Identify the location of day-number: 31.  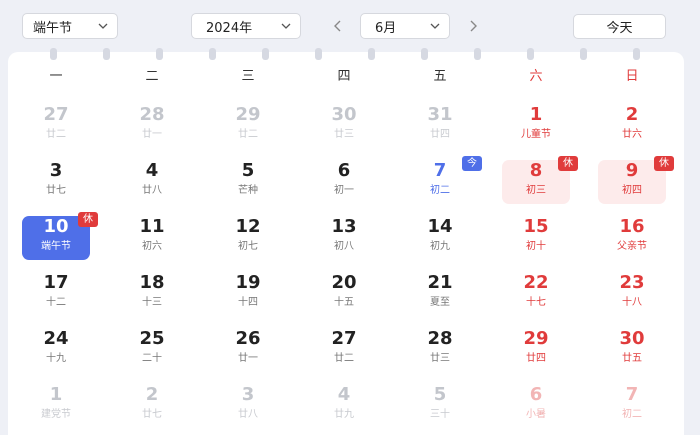
(440, 114).